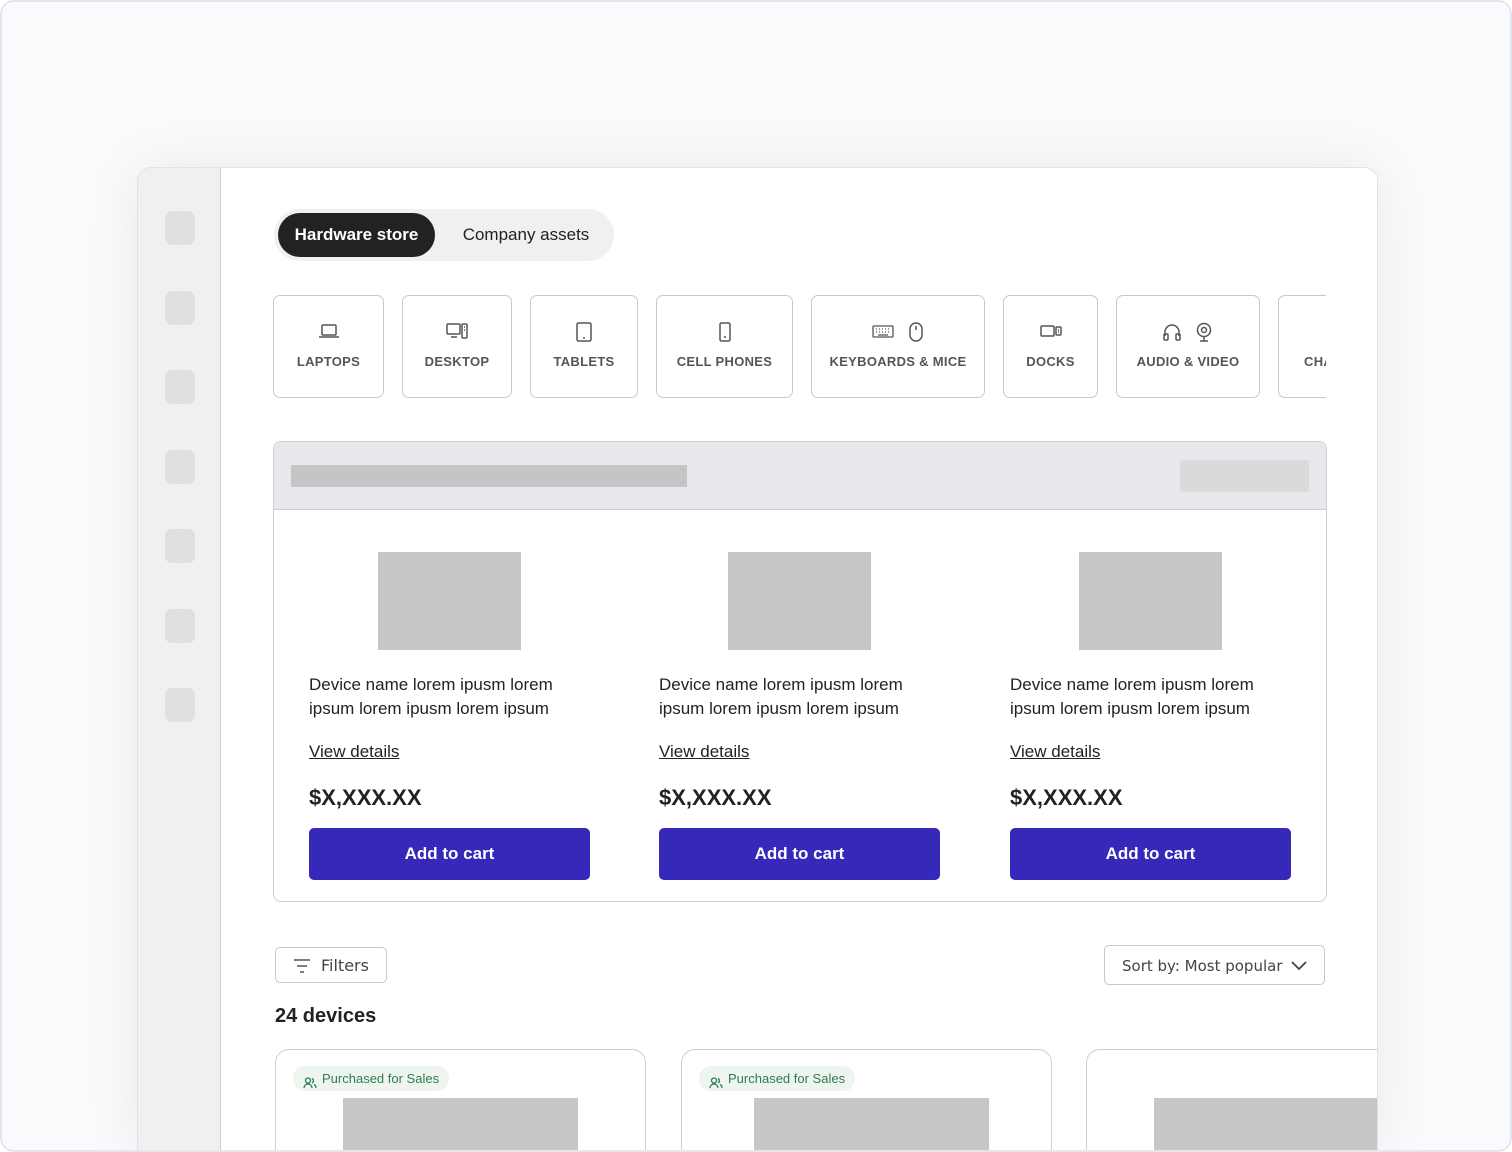  I want to click on tab-hardware-store: Hardware store, so click(356, 235).